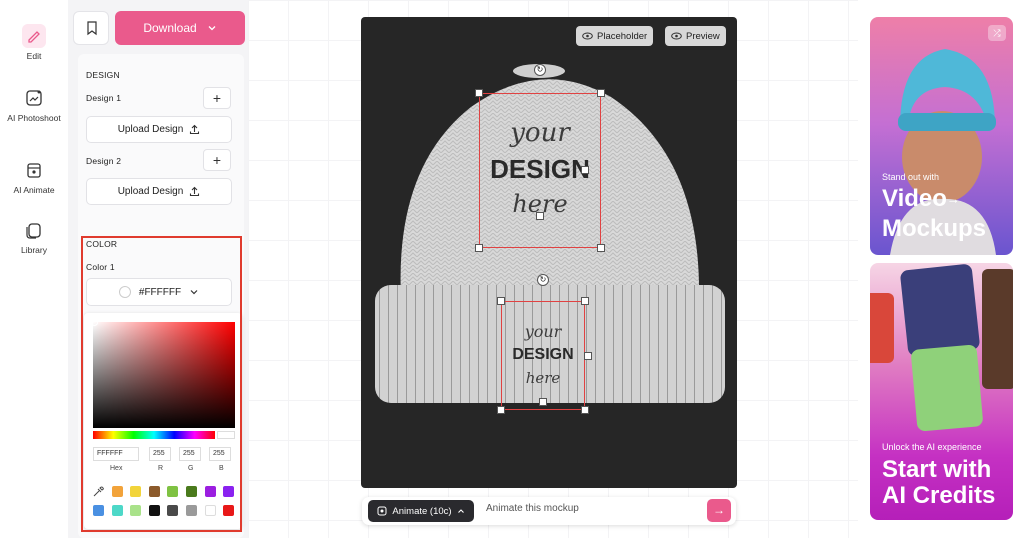  I want to click on animate-label: Animate (10c), so click(422, 511).